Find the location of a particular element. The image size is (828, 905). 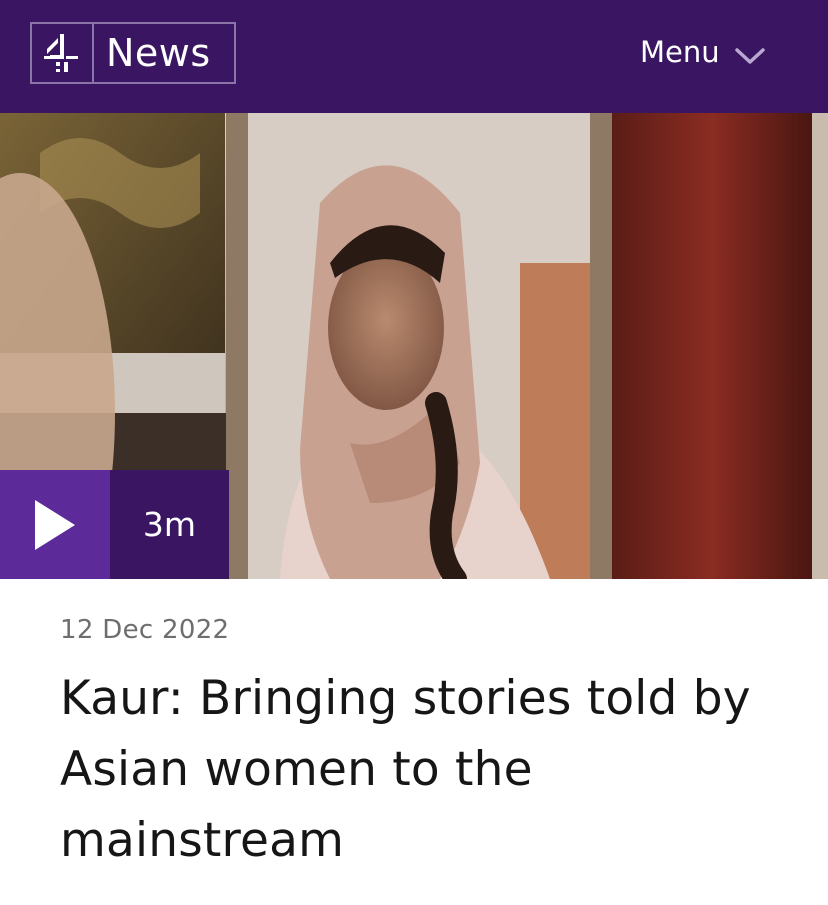

menu-label: Menu is located at coordinates (680, 52).